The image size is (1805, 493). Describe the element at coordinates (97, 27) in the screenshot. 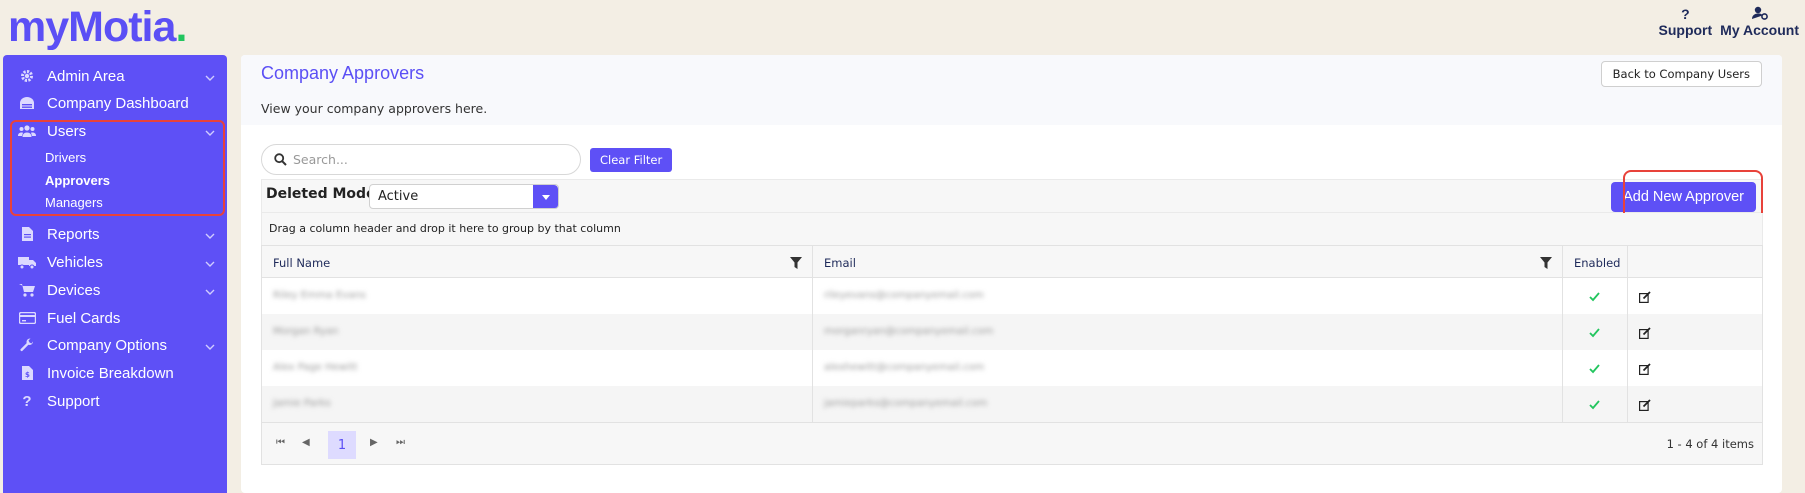

I see `mymotia-logo: myMotia.` at that location.